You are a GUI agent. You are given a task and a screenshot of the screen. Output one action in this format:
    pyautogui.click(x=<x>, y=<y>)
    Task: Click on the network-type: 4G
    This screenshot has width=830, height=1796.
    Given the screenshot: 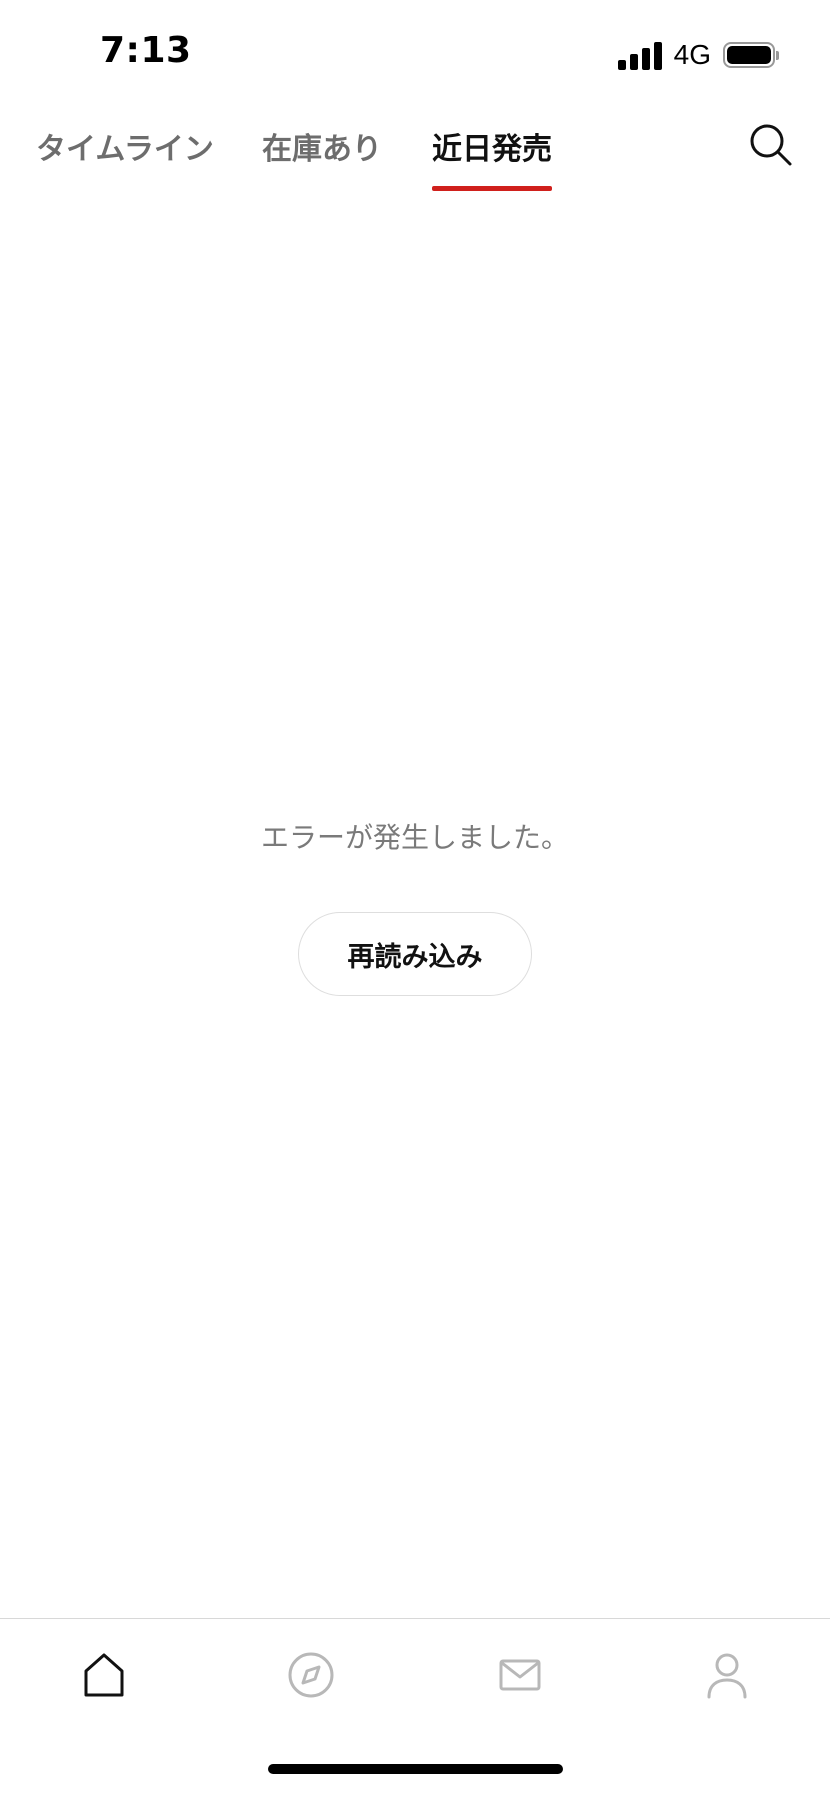 What is the action you would take?
    pyautogui.click(x=692, y=54)
    